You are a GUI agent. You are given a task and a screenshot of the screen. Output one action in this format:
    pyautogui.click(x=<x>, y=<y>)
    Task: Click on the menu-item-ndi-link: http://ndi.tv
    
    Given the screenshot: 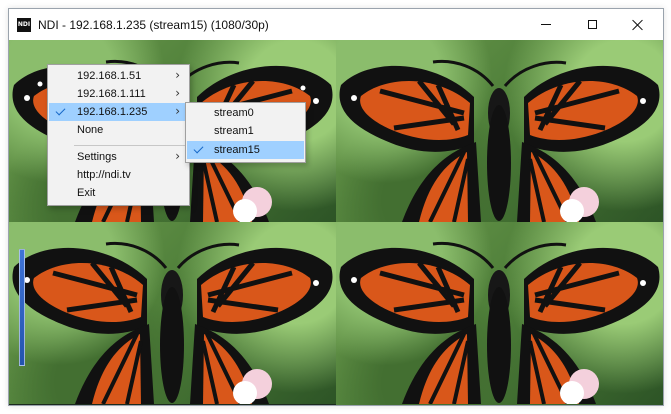 What is the action you would take?
    pyautogui.click(x=118, y=175)
    